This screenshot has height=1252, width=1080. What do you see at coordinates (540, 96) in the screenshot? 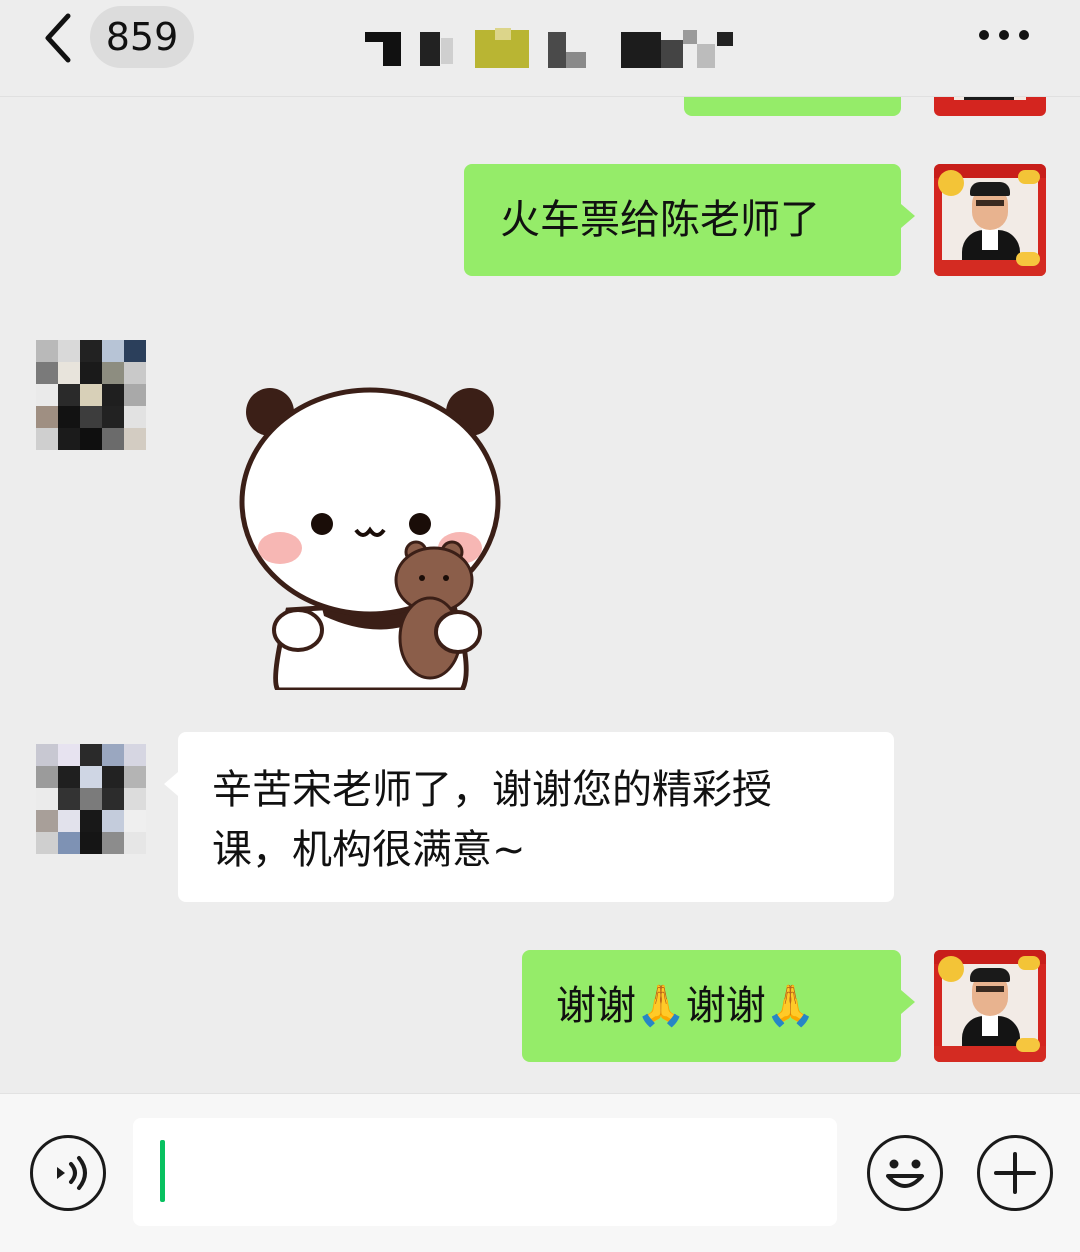
I see `header-divider` at bounding box center [540, 96].